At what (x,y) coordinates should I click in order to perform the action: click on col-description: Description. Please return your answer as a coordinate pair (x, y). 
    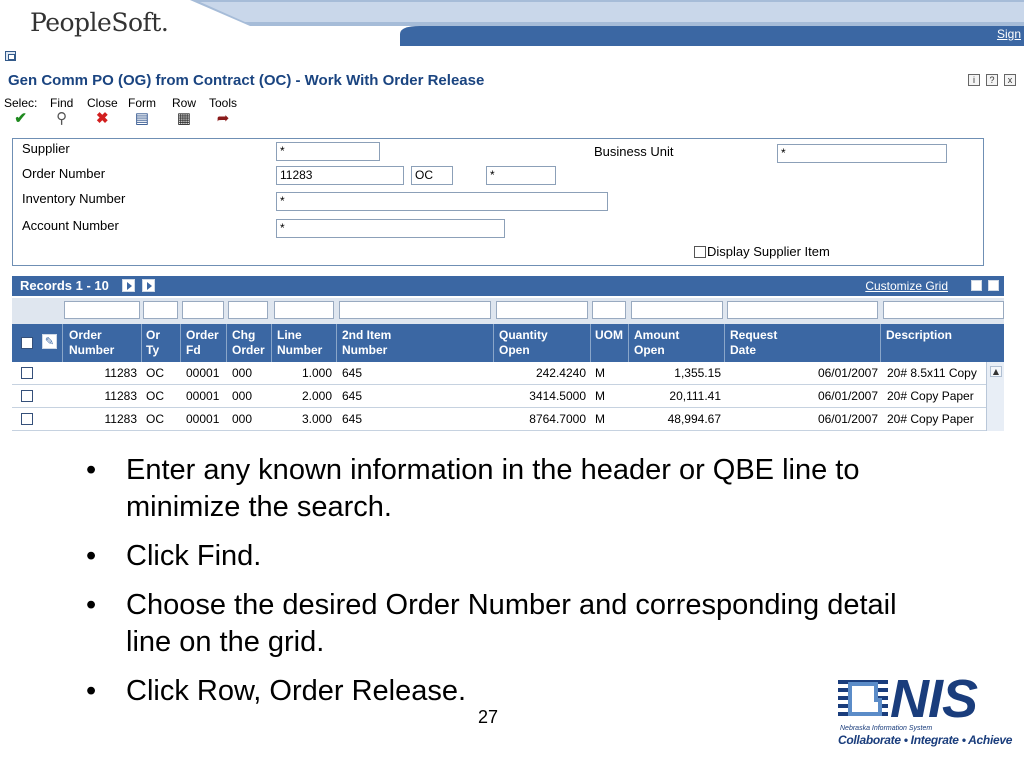
    Looking at the image, I should click on (919, 335).